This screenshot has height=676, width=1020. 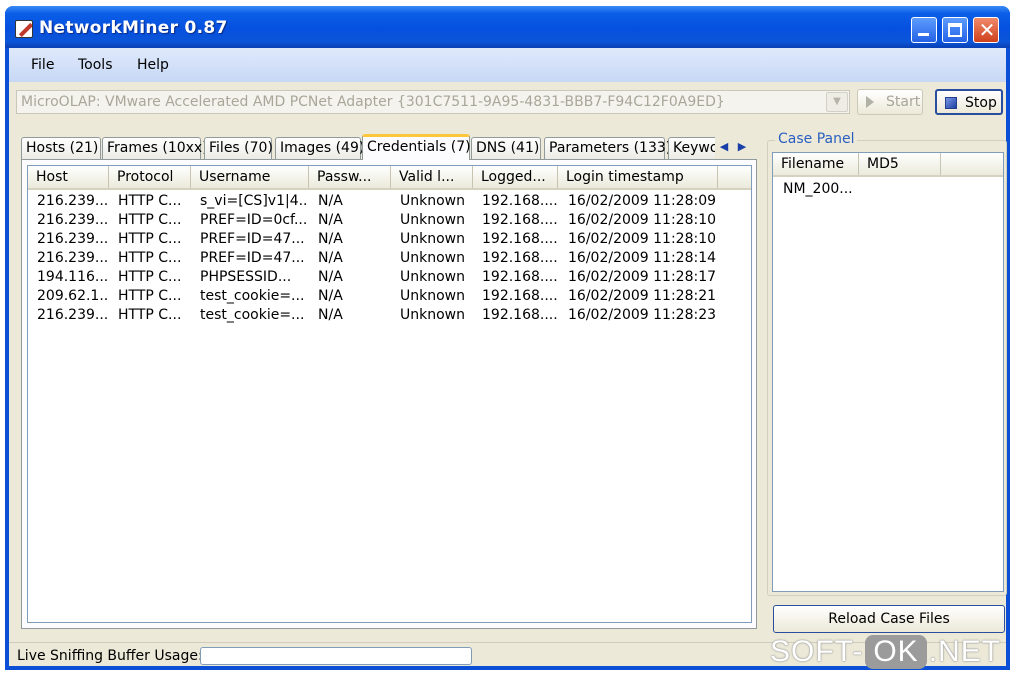 I want to click on tab-scroll-left-icon: ◀, so click(x=724, y=147).